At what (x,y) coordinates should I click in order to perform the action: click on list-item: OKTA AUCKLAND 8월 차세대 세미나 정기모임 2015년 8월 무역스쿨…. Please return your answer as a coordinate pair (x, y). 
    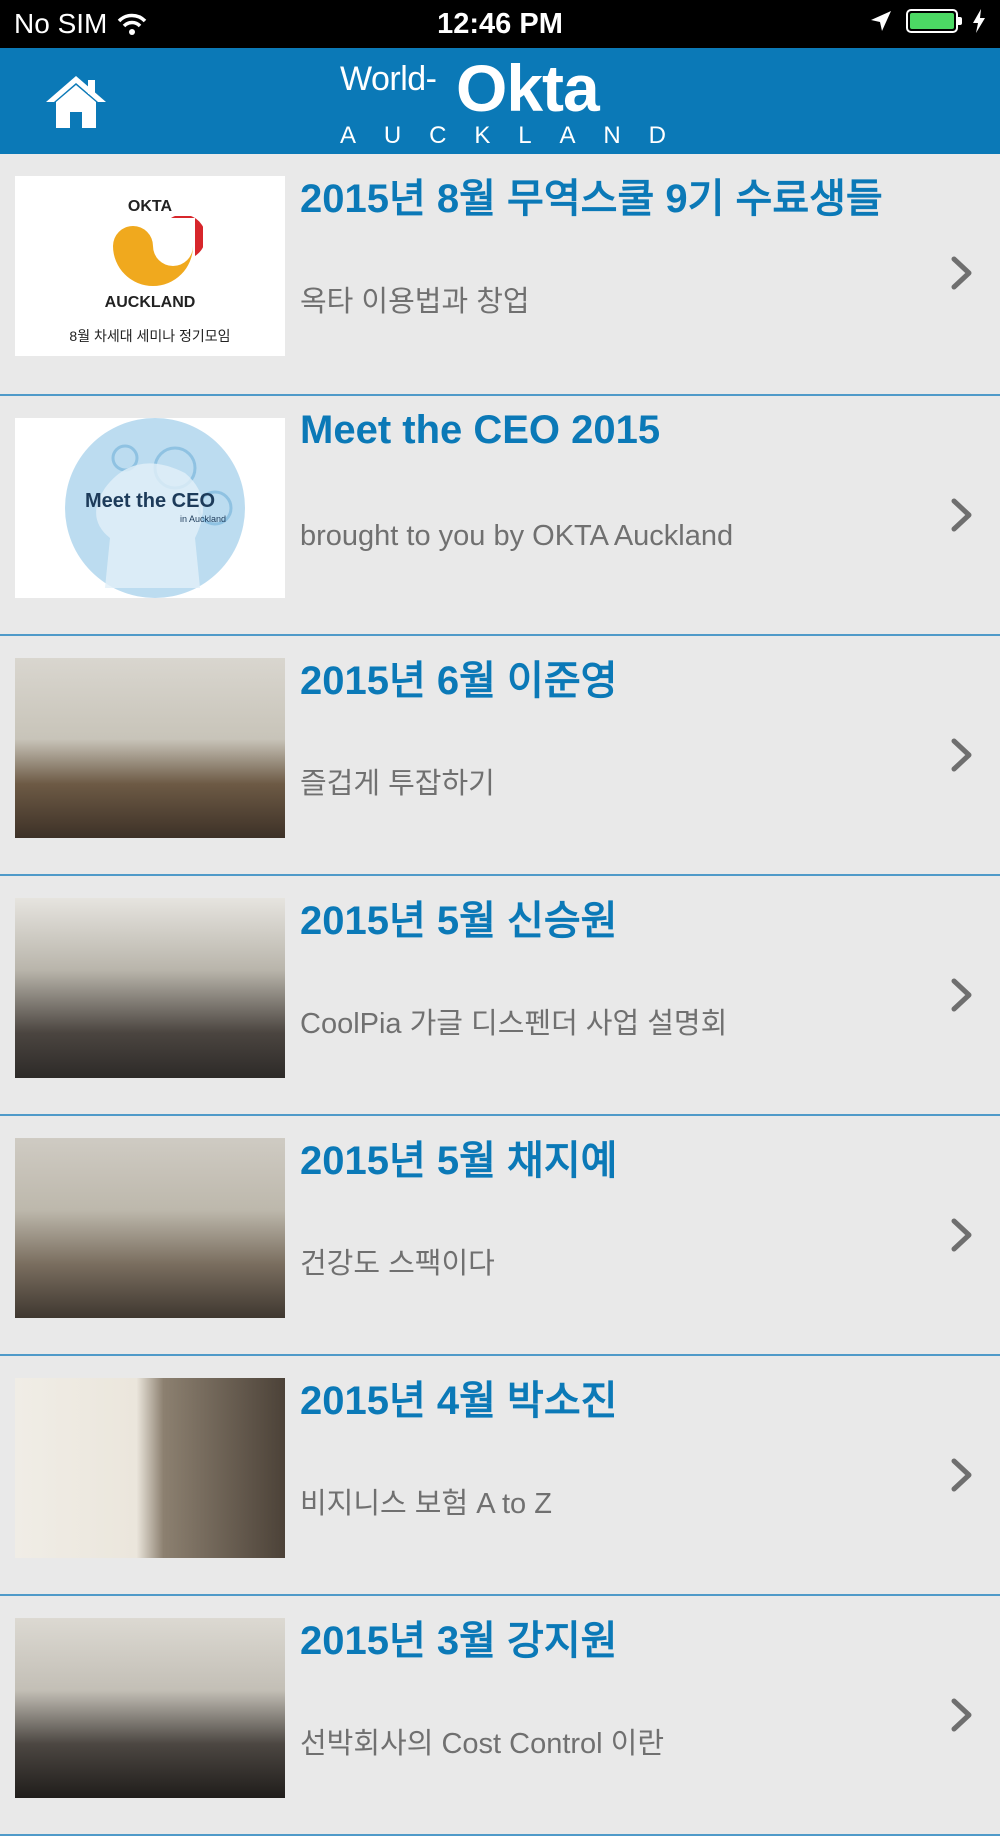
    Looking at the image, I should click on (500, 275).